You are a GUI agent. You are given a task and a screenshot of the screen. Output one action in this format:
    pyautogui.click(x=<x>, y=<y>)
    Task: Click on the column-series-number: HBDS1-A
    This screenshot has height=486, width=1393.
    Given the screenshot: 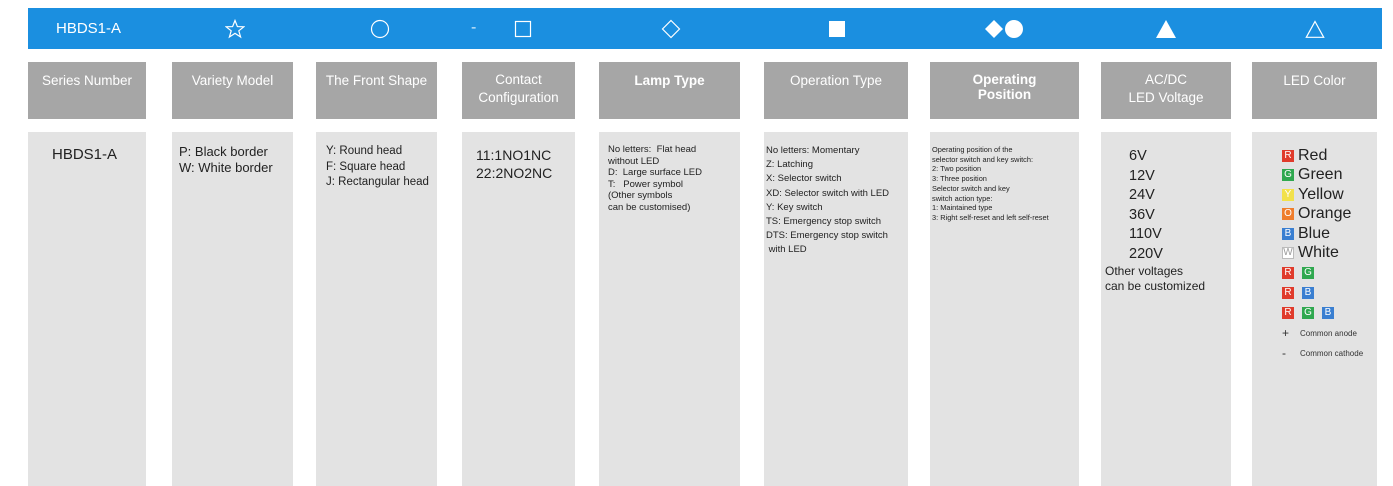 What is the action you would take?
    pyautogui.click(x=87, y=309)
    